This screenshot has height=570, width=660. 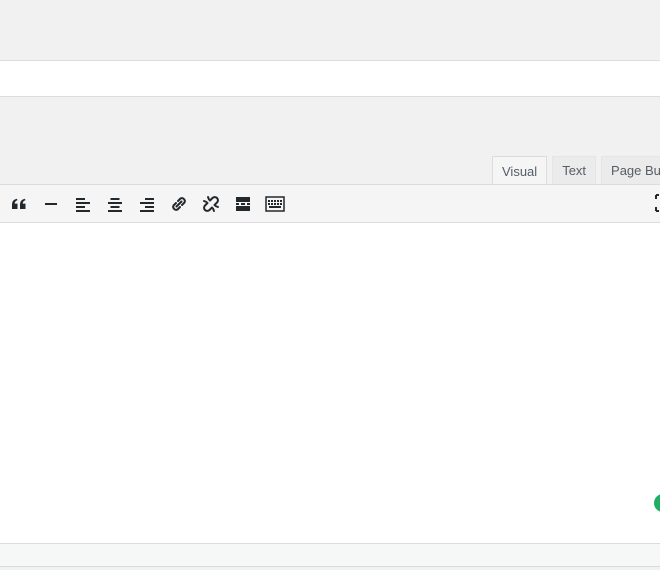 I want to click on tab-visual: Visual, so click(x=520, y=170).